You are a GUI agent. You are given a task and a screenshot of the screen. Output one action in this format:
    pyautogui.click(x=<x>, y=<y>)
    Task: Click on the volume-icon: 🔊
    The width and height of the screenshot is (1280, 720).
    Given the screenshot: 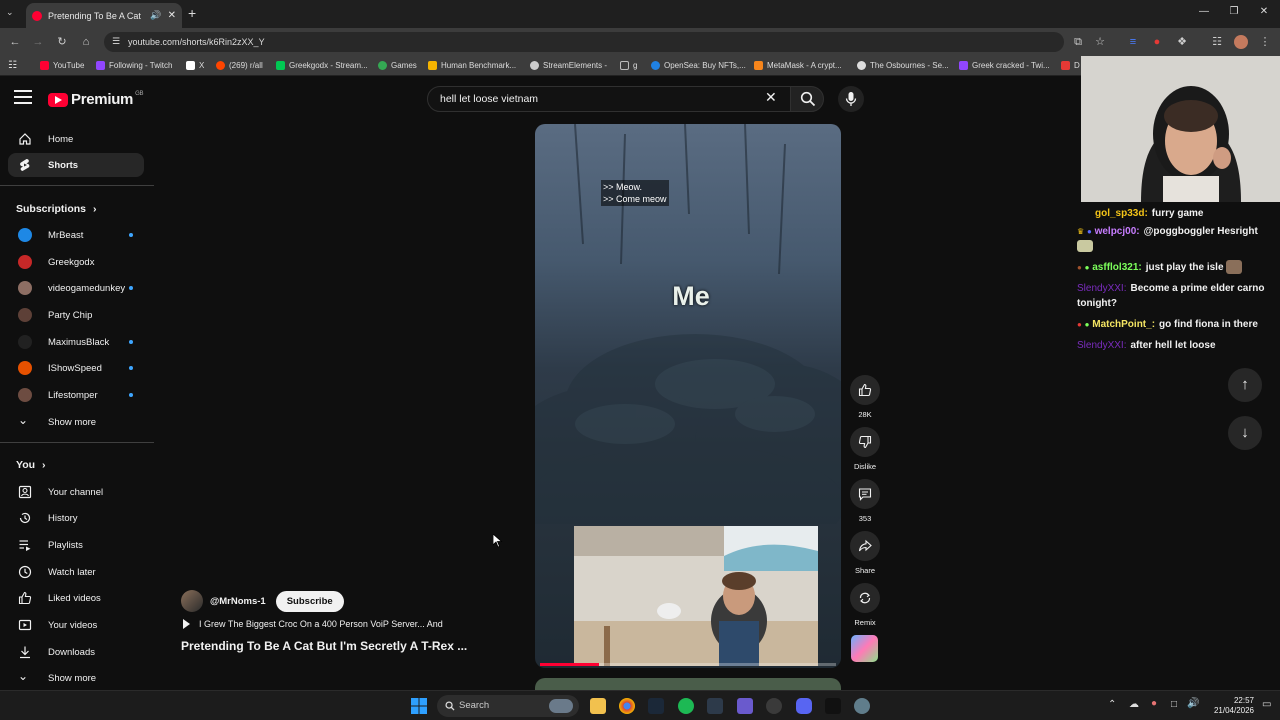 What is the action you would take?
    pyautogui.click(x=1193, y=703)
    